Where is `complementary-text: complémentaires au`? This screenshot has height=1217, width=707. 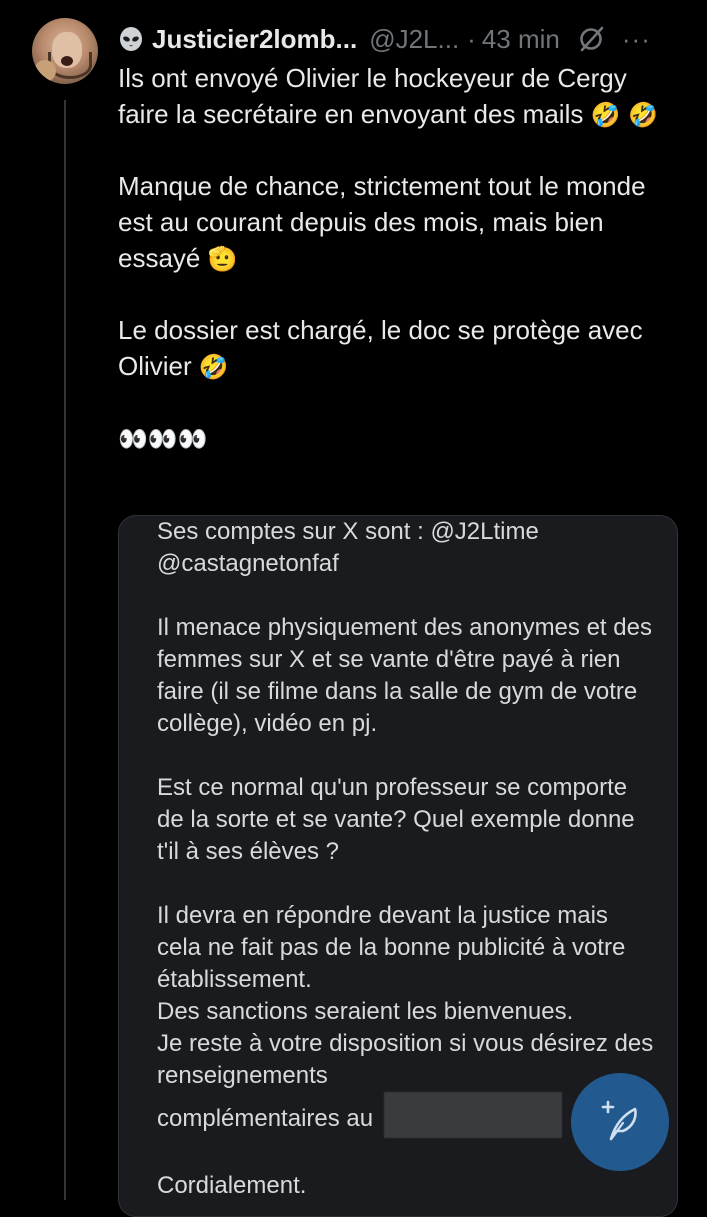
complementary-text: complémentaires au is located at coordinates (265, 1118).